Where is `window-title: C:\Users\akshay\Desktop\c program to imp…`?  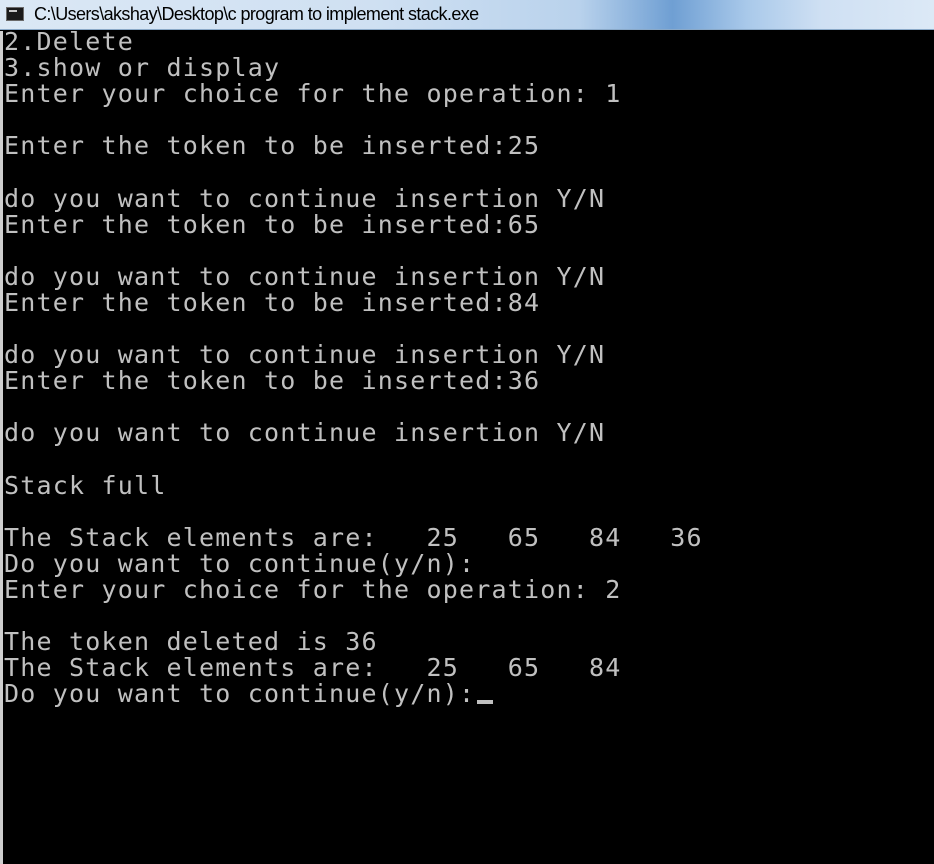
window-title: C:\Users\akshay\Desktop\c program to imp… is located at coordinates (256, 14).